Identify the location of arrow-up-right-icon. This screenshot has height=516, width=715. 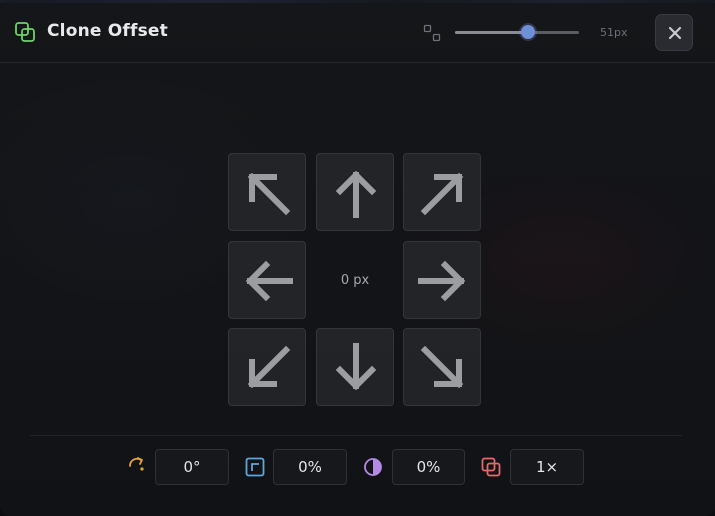
(442, 194).